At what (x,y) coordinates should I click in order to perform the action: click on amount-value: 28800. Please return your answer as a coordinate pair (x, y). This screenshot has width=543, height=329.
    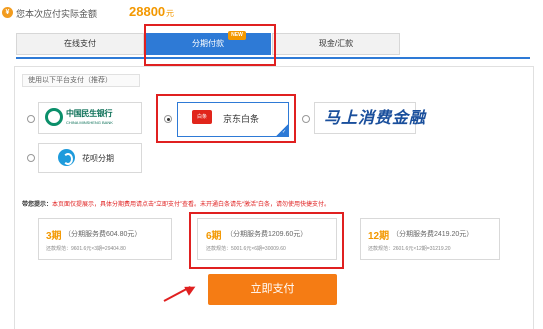
    Looking at the image, I should click on (147, 11).